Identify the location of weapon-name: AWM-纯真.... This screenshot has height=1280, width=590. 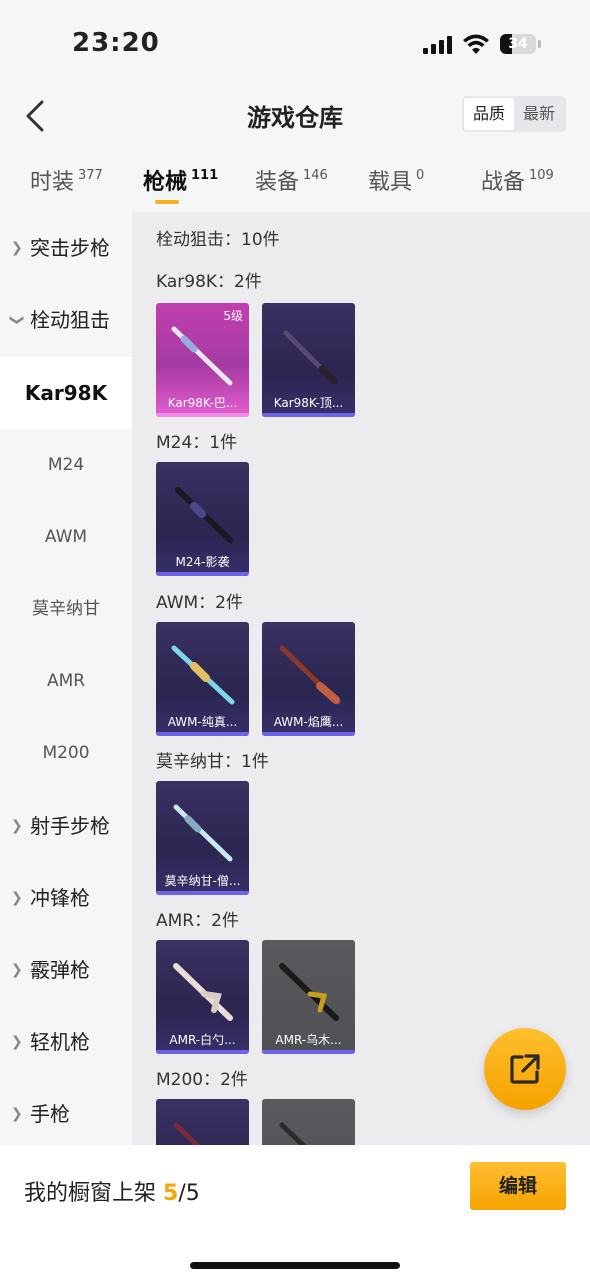
(202, 722).